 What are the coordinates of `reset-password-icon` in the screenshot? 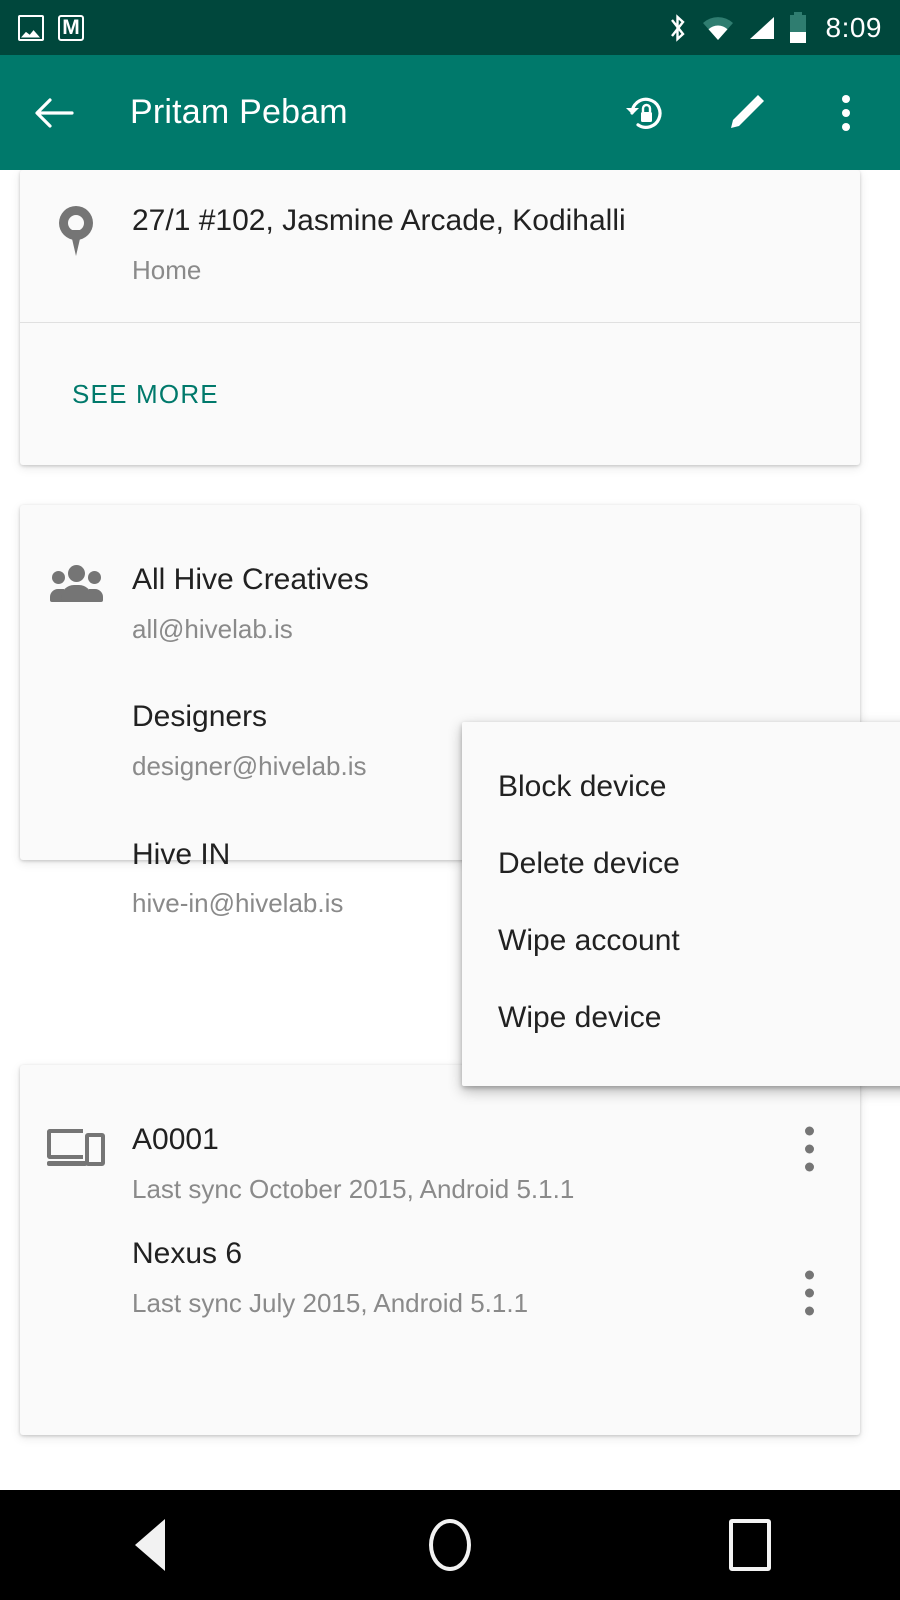 It's located at (644, 113).